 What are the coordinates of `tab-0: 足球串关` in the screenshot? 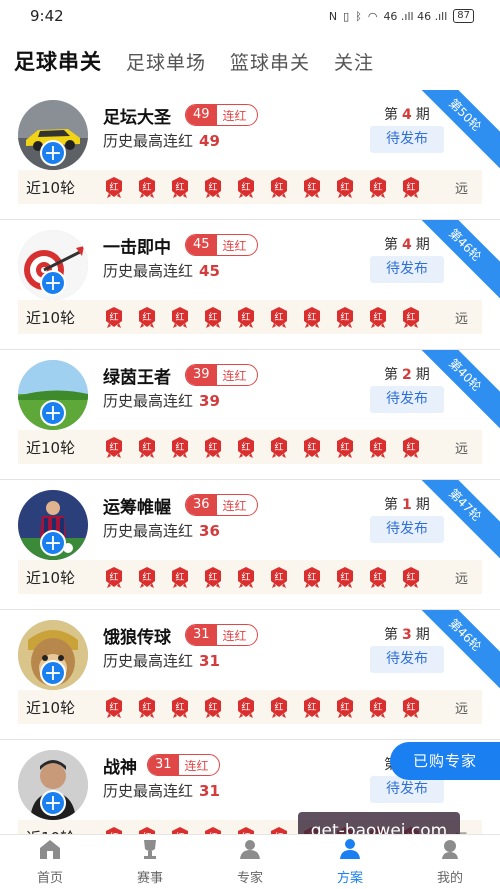 It's located at (58, 61).